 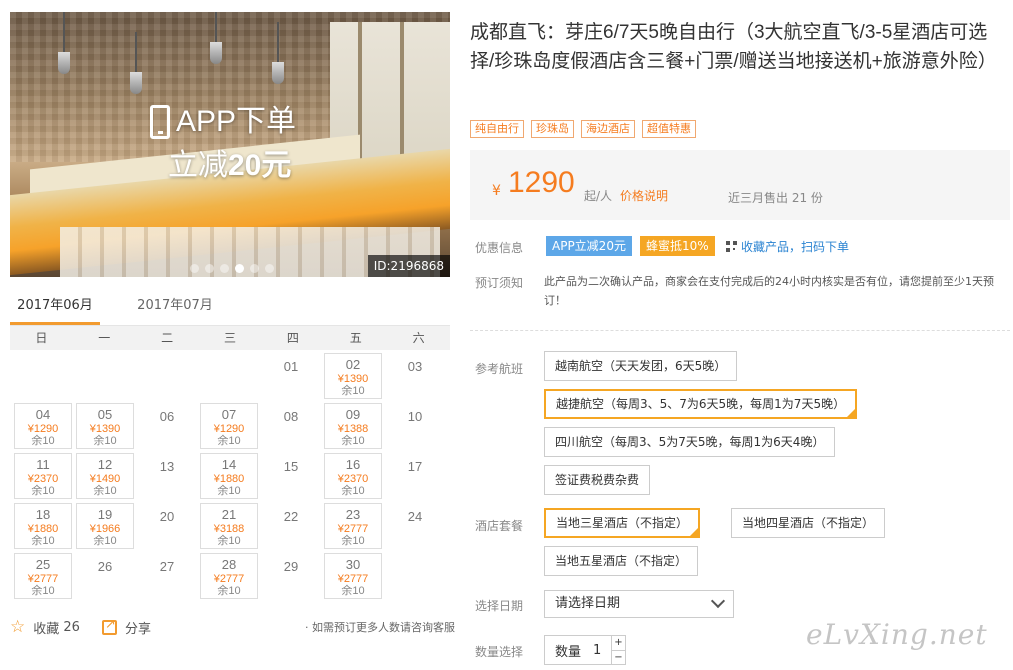 I want to click on flight-option-vietnam-airlines: 越南航空（天天发团，6天5晚）, so click(x=641, y=366).